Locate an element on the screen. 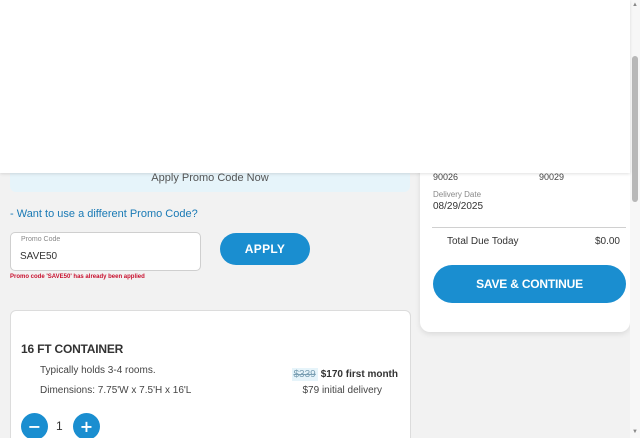 This screenshot has width=640, height=438. minus-icon: − is located at coordinates (34, 426).